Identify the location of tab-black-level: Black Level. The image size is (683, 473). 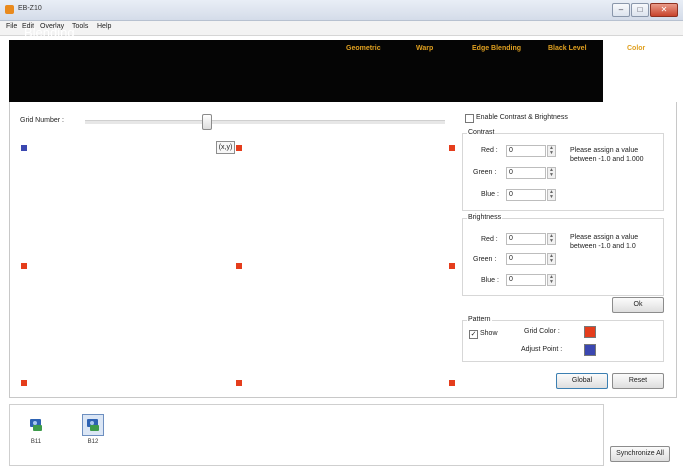
(567, 48).